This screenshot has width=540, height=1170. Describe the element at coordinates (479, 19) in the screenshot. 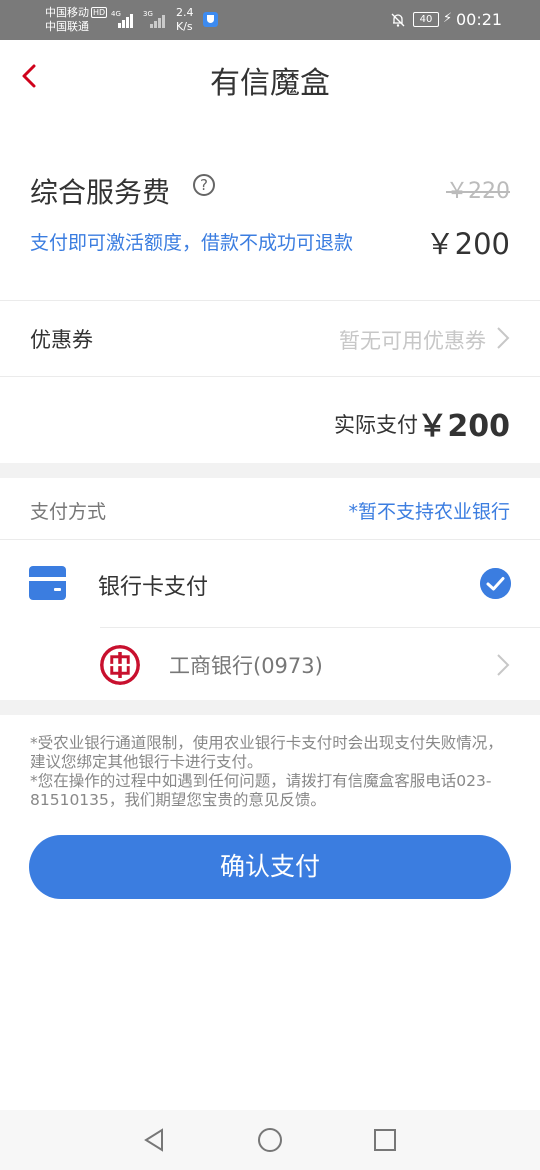

I see `clock: 00:21` at that location.